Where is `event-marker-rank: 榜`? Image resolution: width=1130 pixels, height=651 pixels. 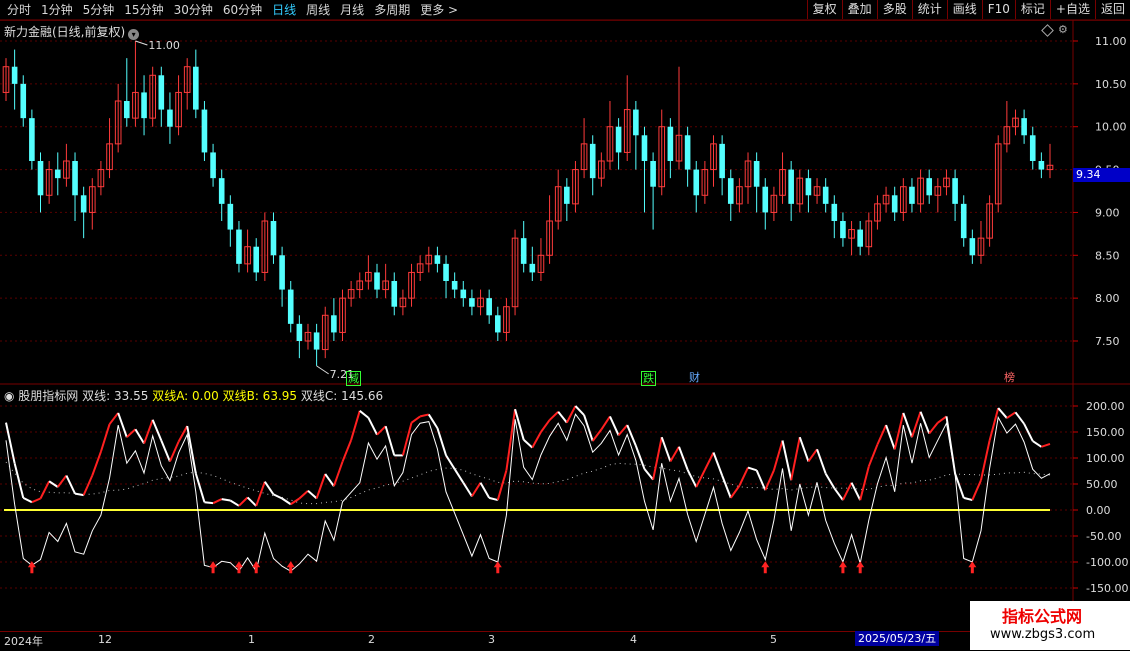
event-marker-rank: 榜 is located at coordinates (1009, 377).